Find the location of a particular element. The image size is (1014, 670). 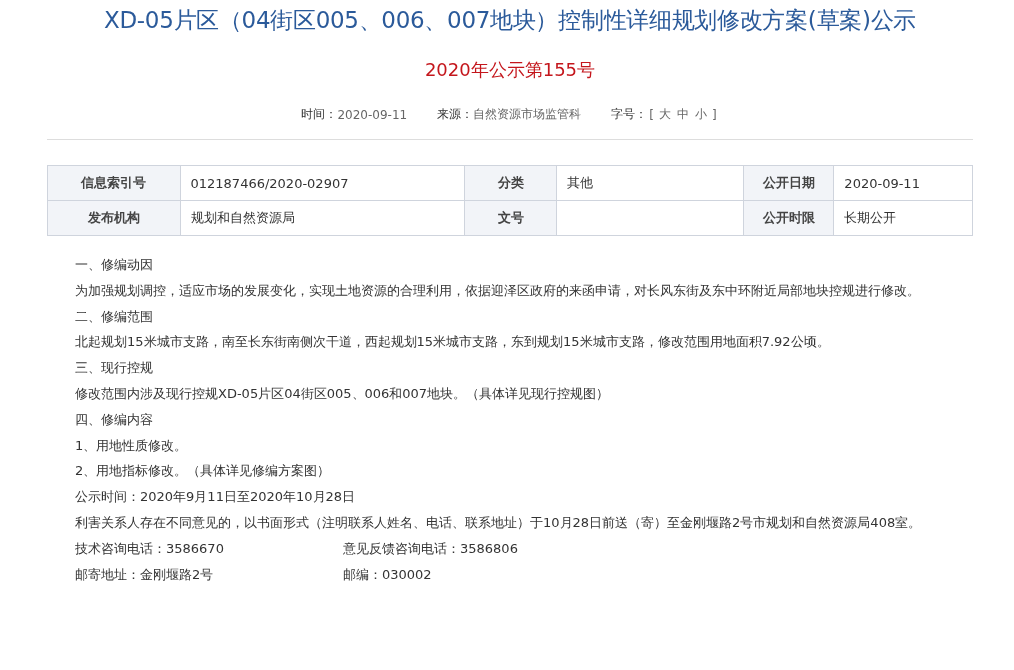

meta-label: 来源： is located at coordinates (455, 114).